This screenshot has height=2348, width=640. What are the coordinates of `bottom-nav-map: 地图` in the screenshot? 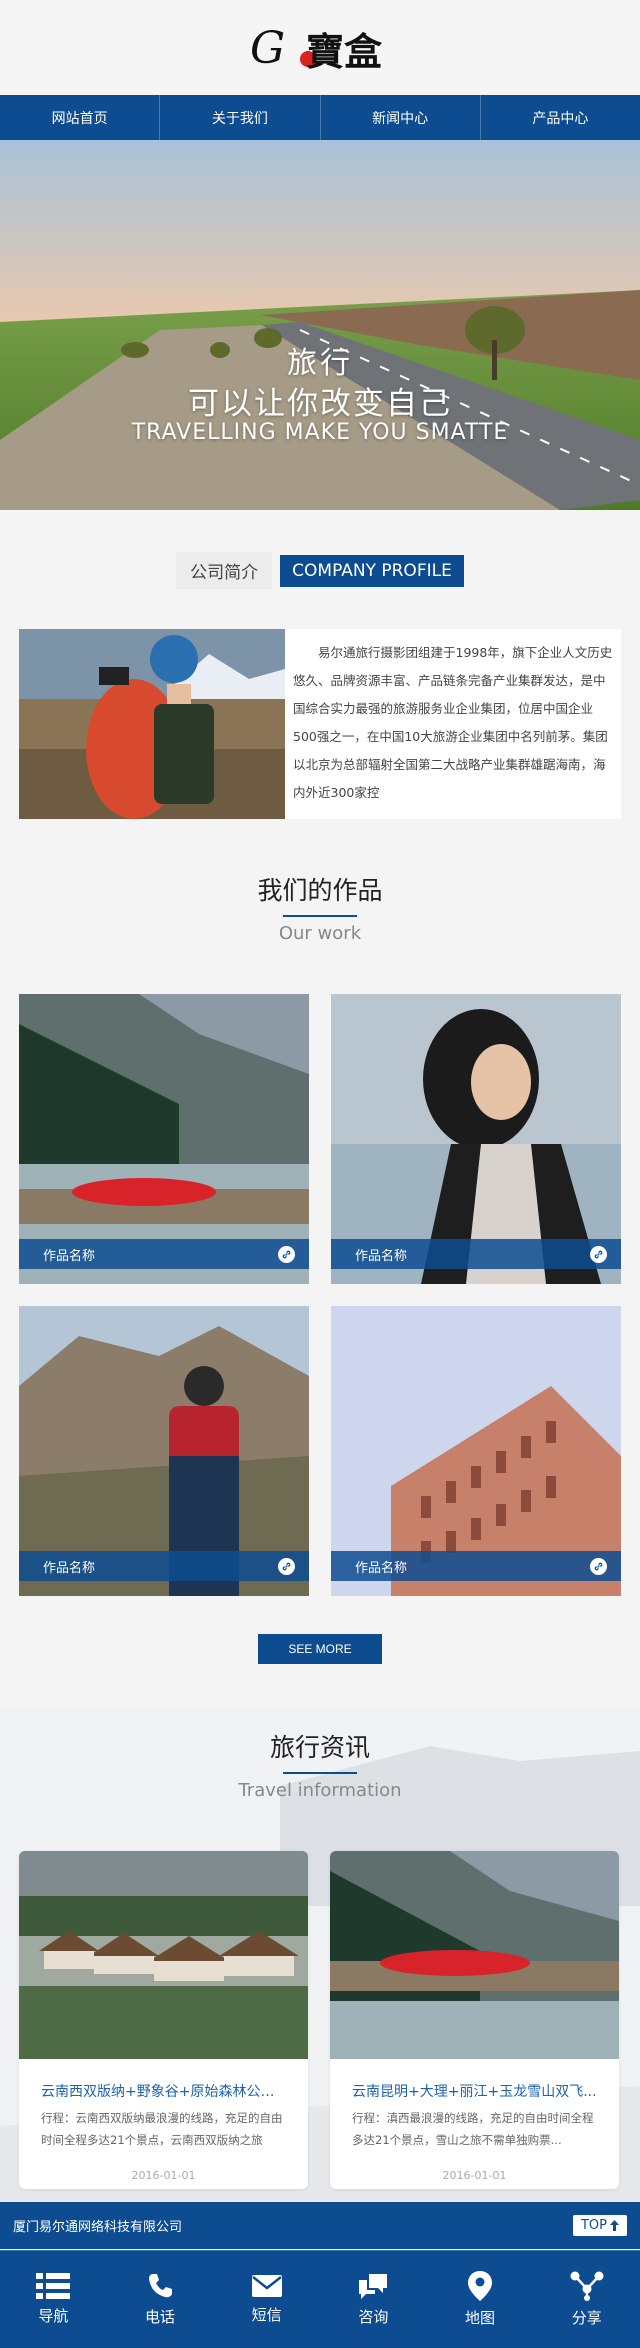 It's located at (480, 2299).